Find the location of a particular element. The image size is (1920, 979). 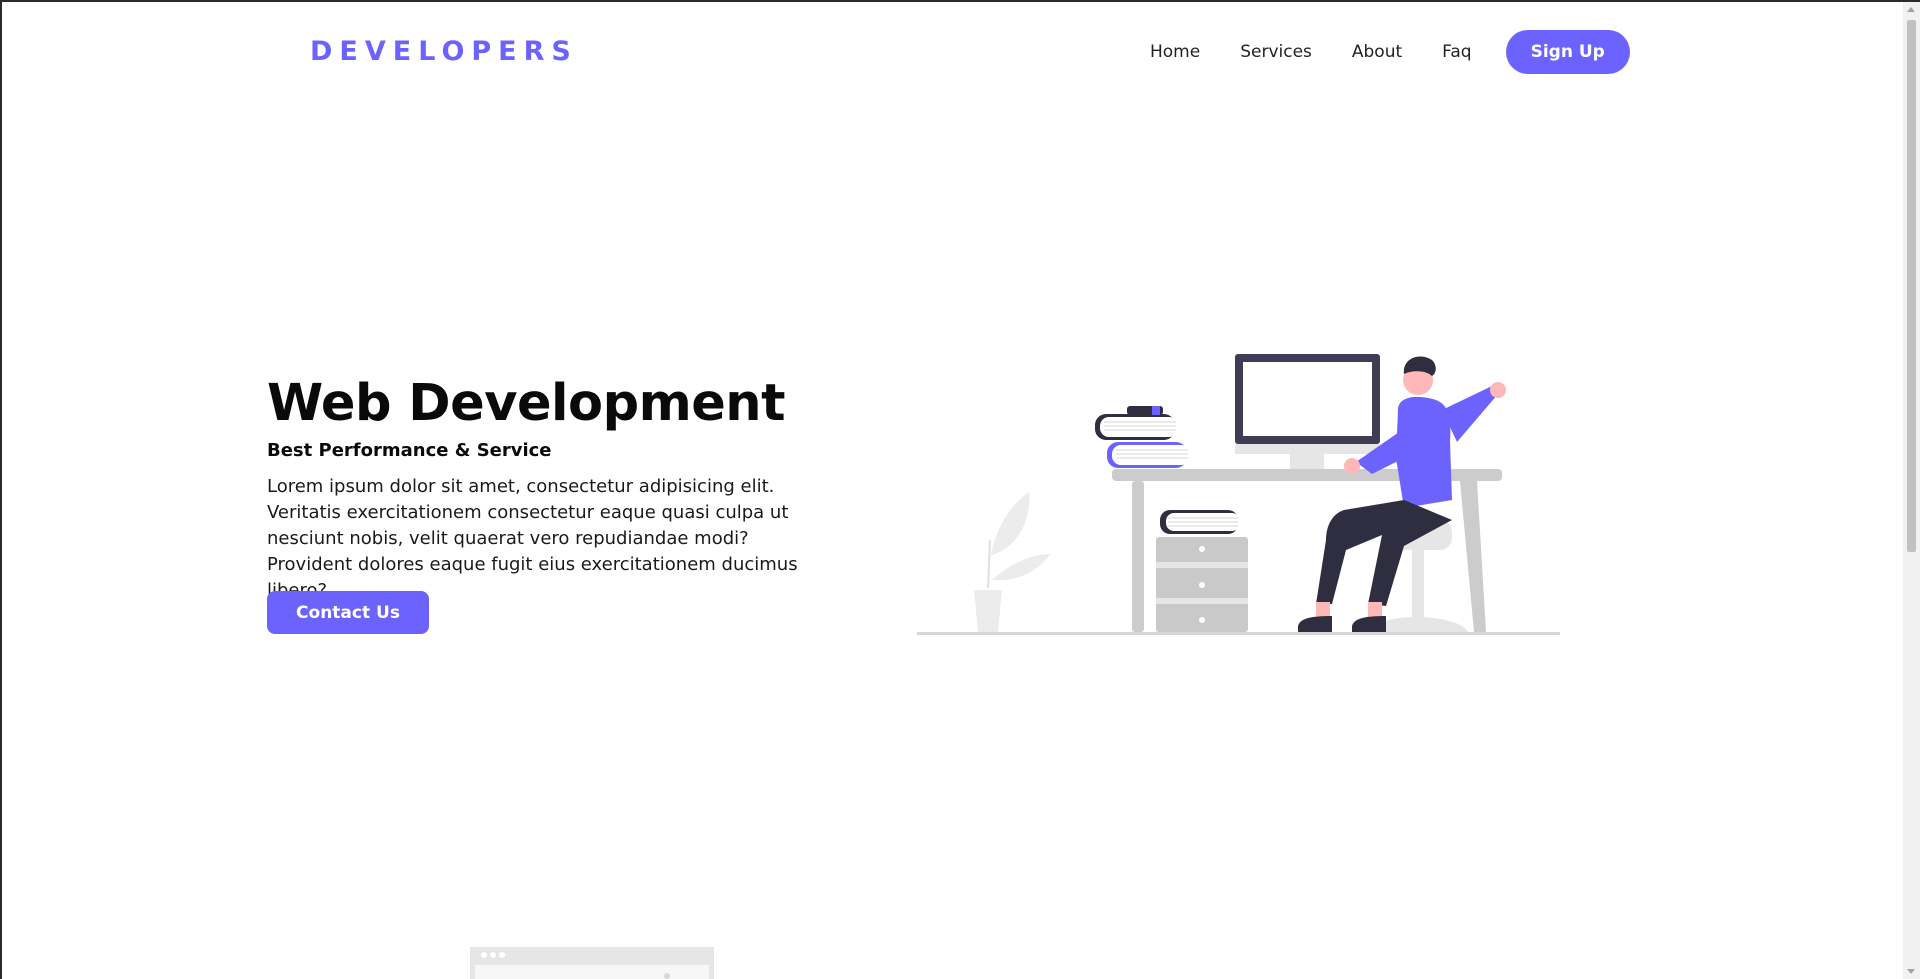

nav-link-faq: Faq is located at coordinates (1456, 52).